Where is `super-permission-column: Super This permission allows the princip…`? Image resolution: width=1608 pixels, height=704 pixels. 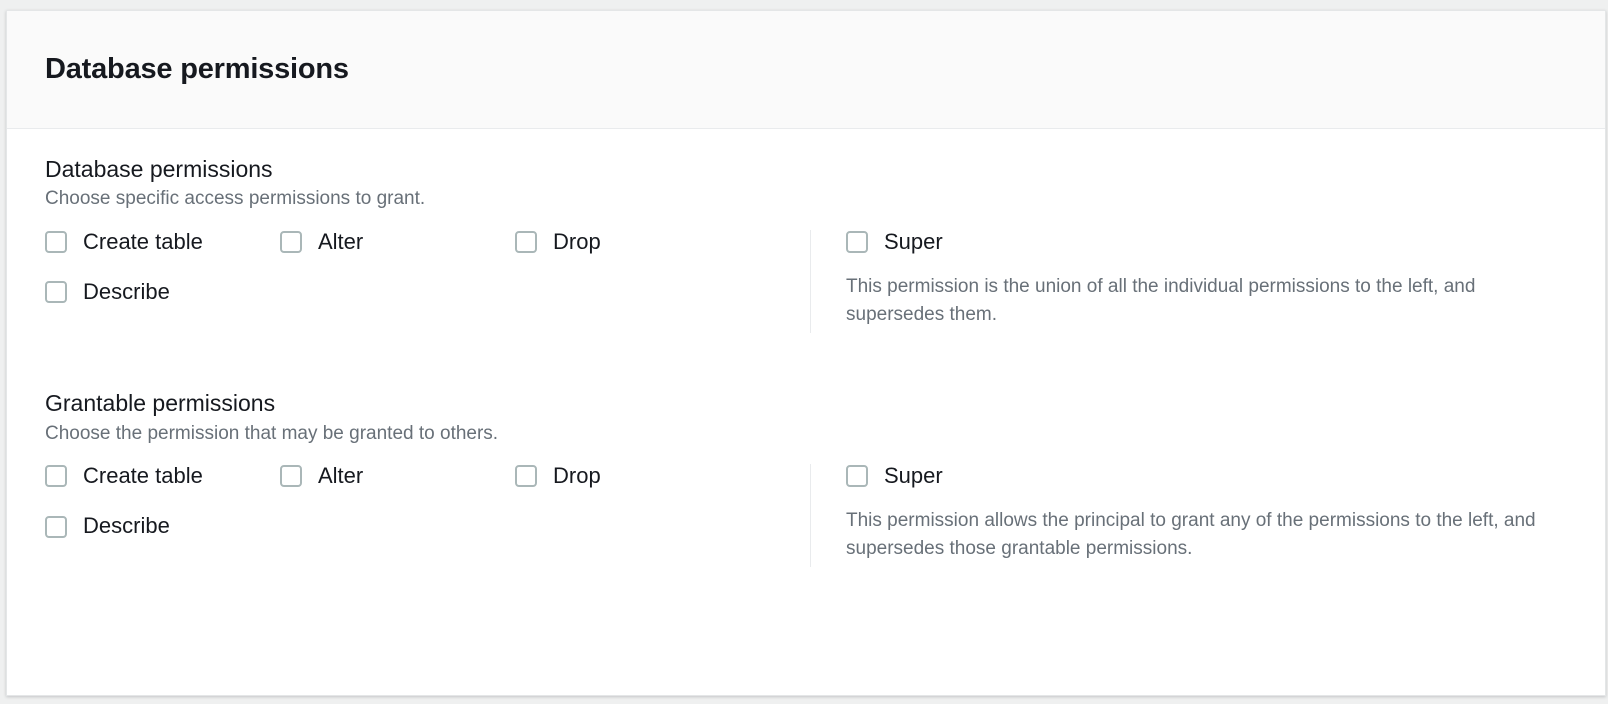
super-permission-column: Super This permission allows the princip… is located at coordinates (1188, 516).